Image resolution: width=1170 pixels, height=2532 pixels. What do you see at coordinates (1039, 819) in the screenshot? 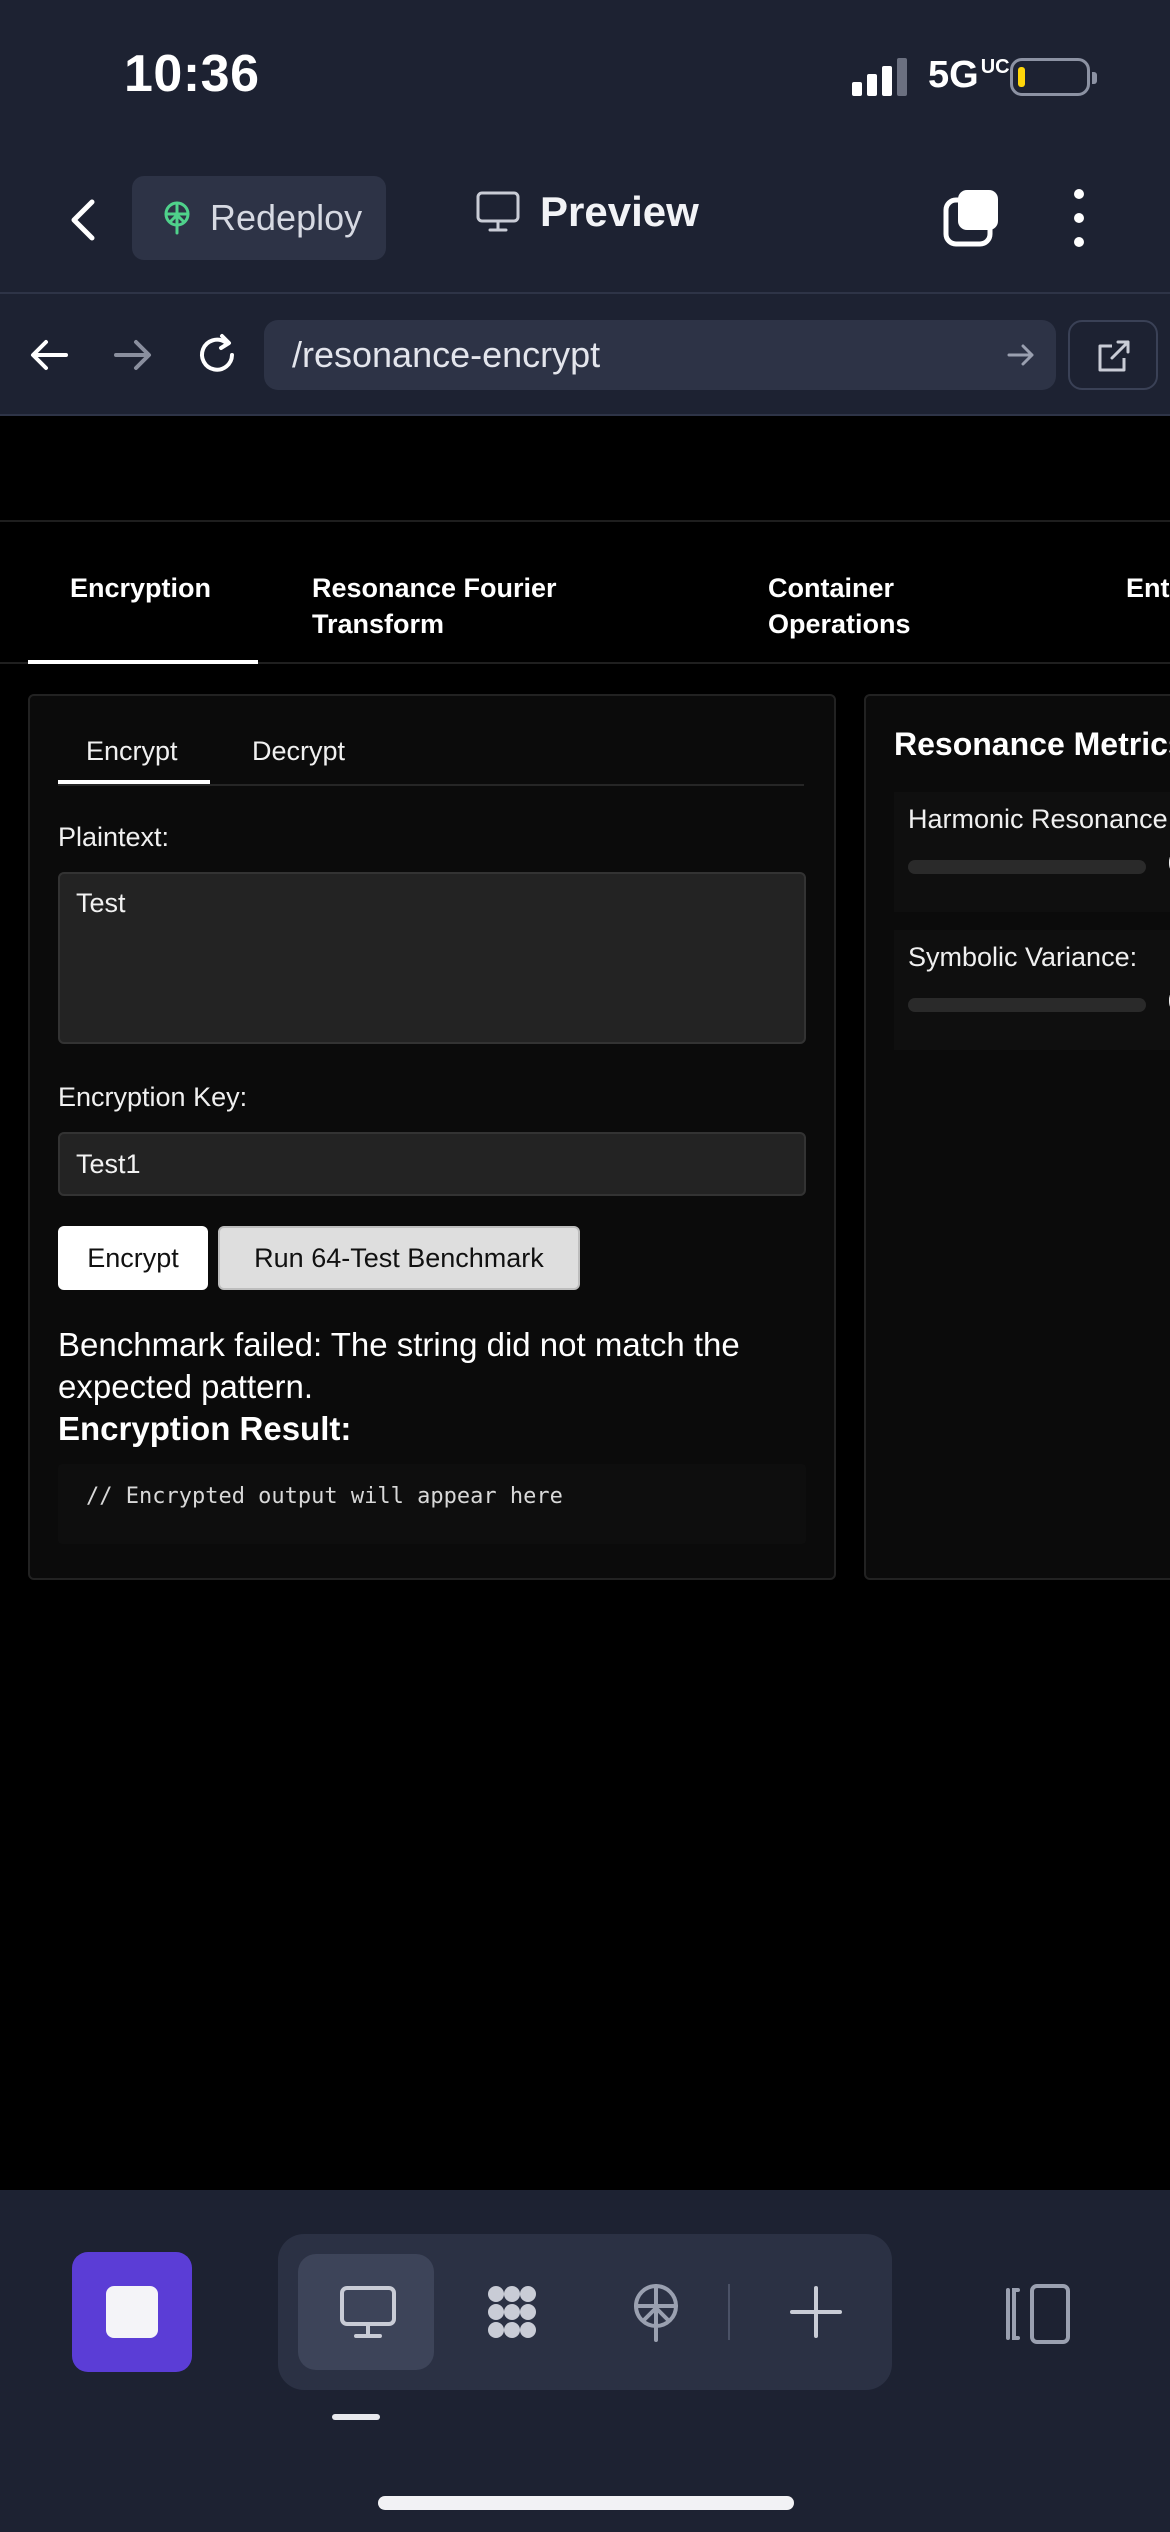
I see `metric-label: Harmonic Resonance:` at bounding box center [1039, 819].